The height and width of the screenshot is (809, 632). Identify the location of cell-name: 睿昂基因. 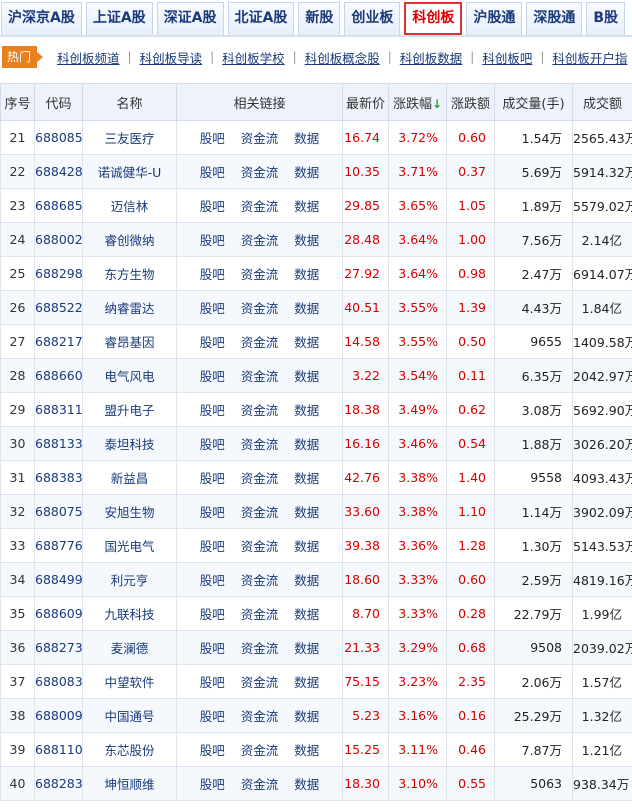
(129, 341).